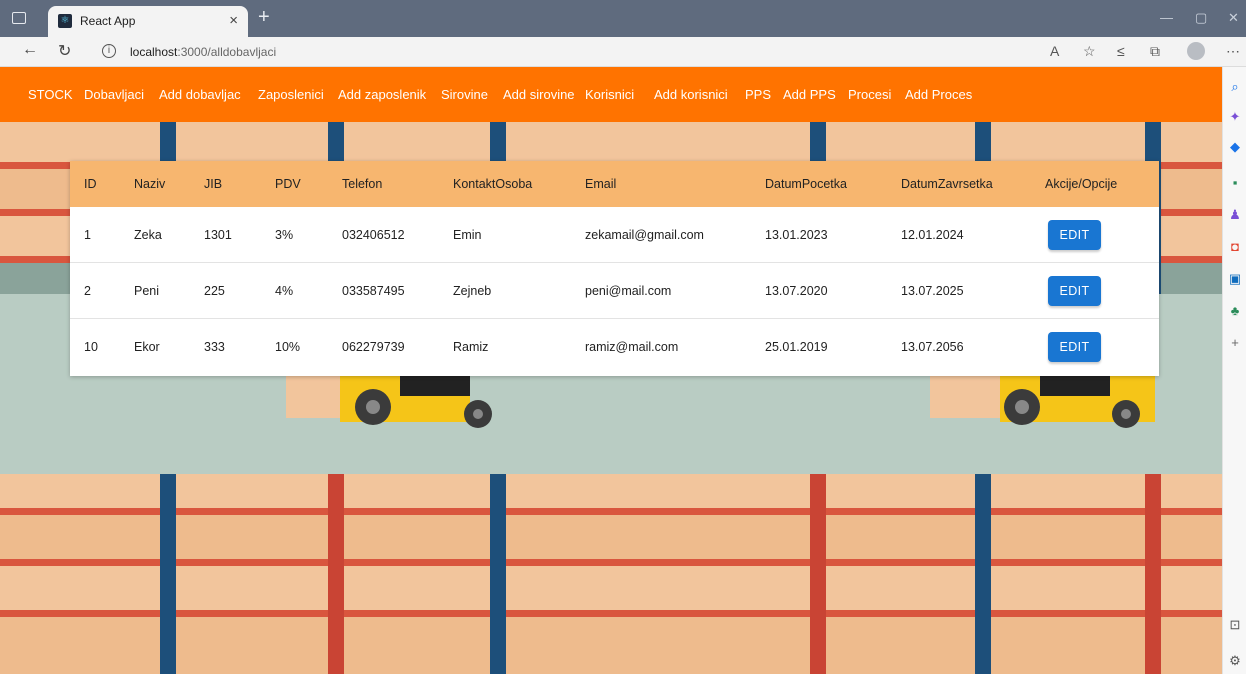 The width and height of the screenshot is (1246, 674). I want to click on cell-pdv: 3%, so click(284, 235).